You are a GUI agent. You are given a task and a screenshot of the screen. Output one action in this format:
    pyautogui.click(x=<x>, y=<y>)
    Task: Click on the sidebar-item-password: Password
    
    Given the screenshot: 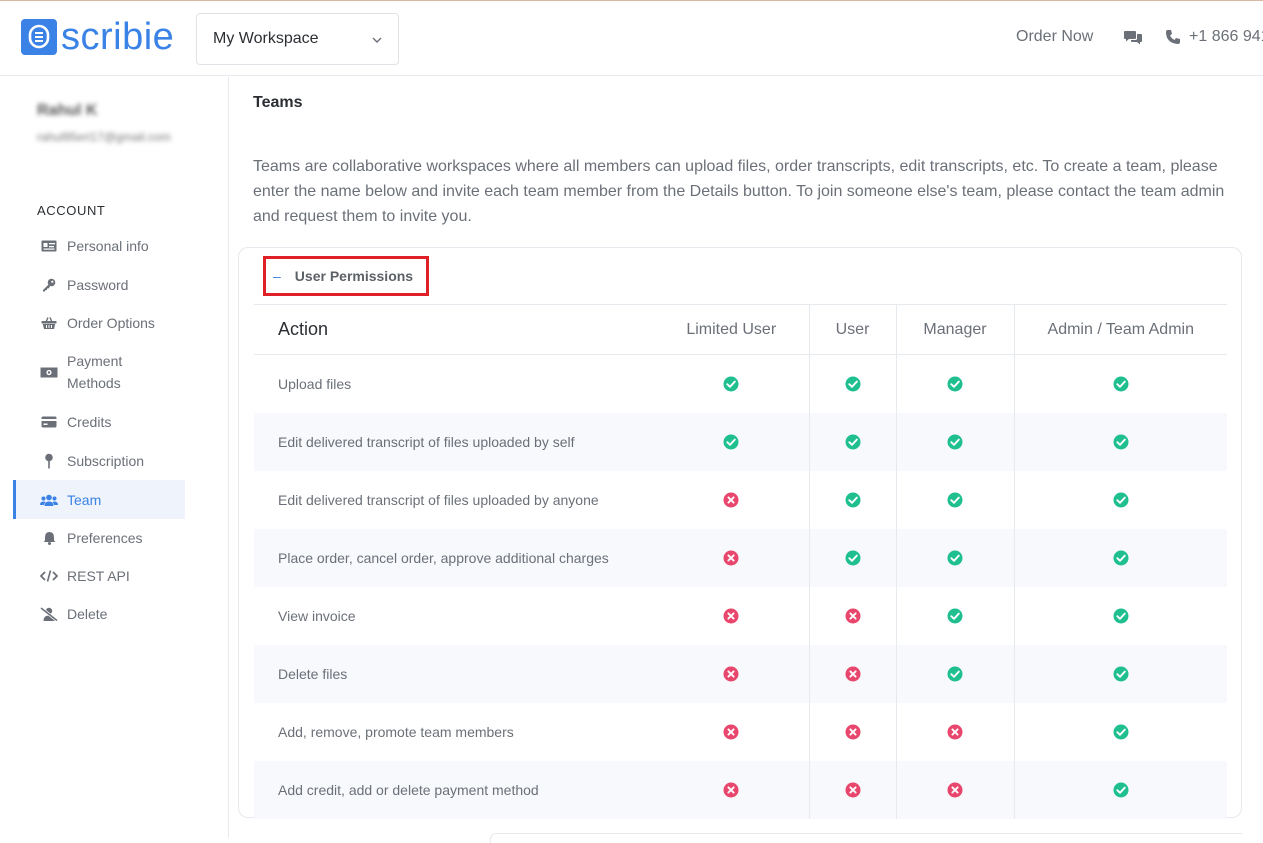 What is the action you would take?
    pyautogui.click(x=99, y=284)
    